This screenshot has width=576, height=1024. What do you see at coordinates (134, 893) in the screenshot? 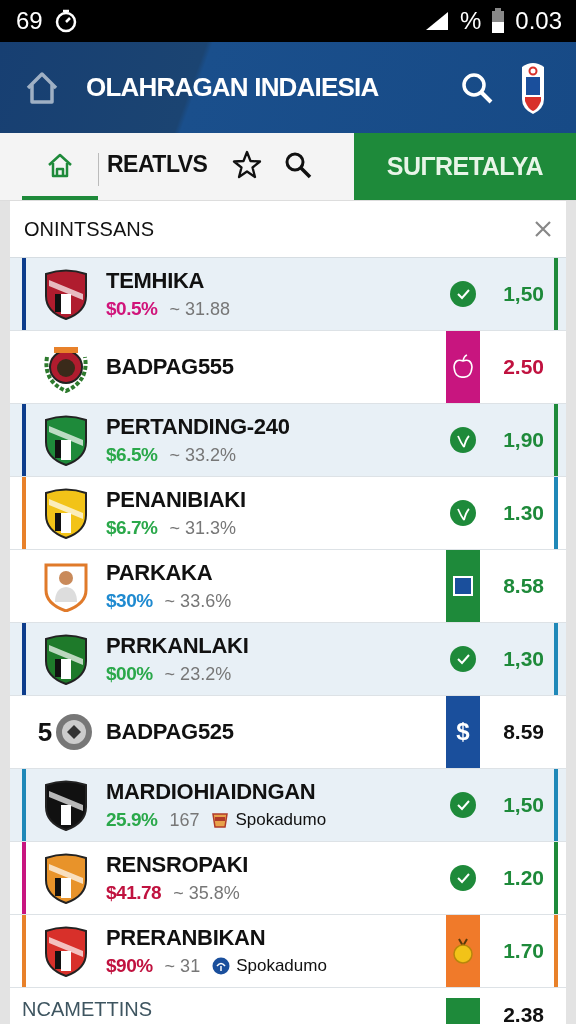
I see `percent-text: $41.78` at bounding box center [134, 893].